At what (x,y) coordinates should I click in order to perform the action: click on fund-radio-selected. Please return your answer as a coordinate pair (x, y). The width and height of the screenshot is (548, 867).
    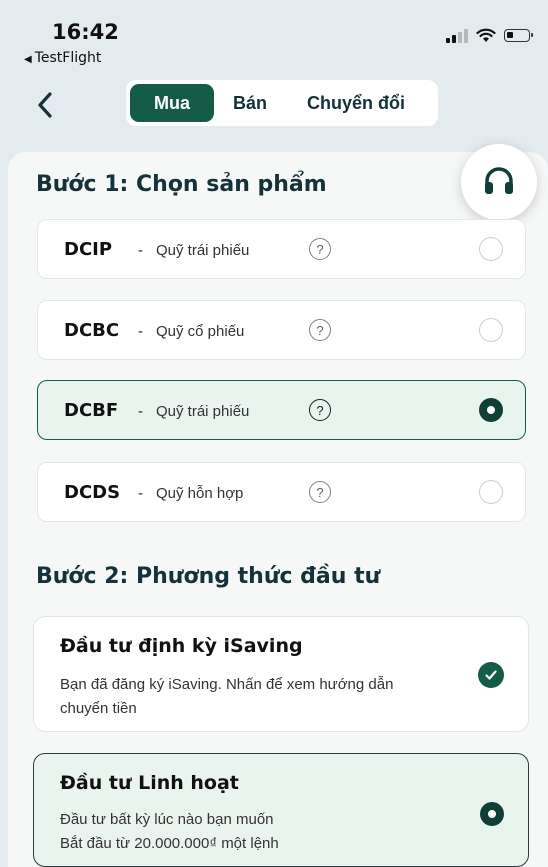
    Looking at the image, I should click on (491, 410).